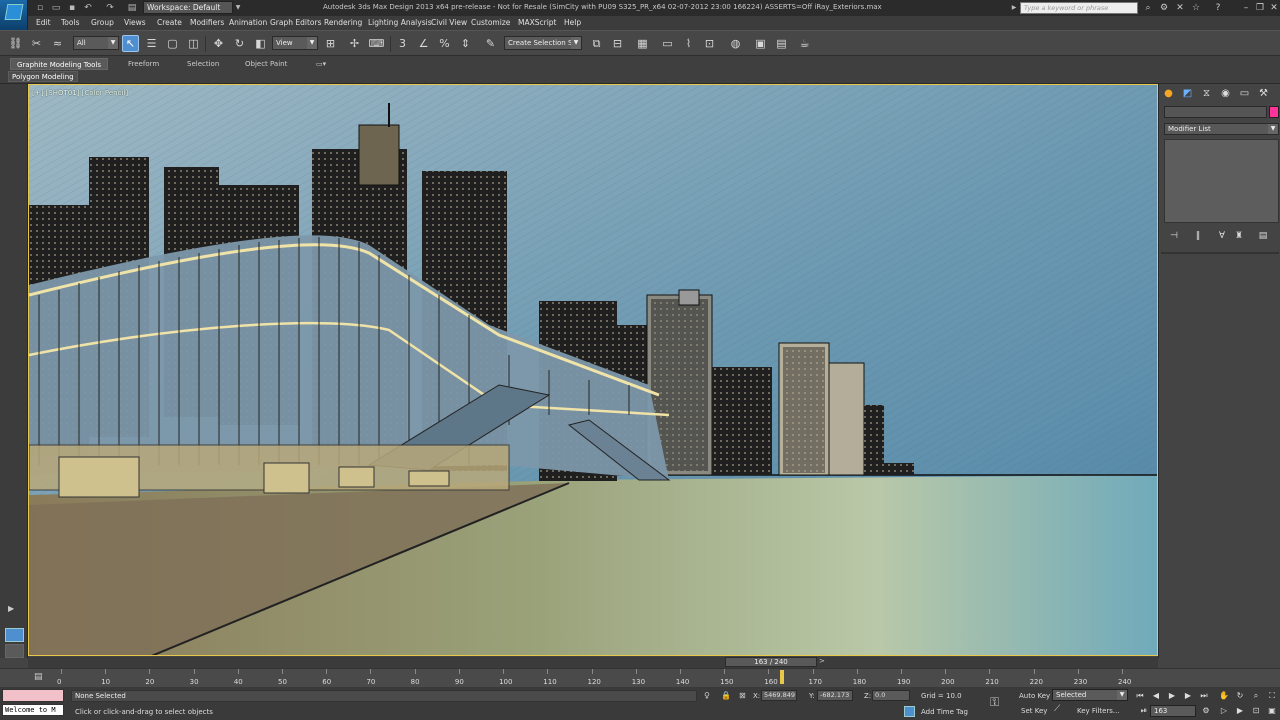 This screenshot has width=1280, height=720. I want to click on rectangular-selection-icon: ▢, so click(172, 43).